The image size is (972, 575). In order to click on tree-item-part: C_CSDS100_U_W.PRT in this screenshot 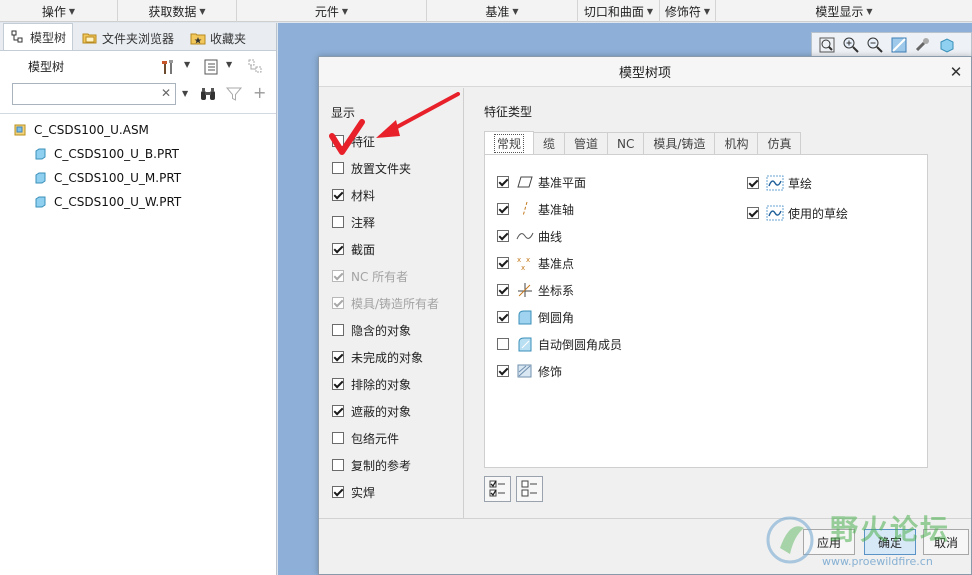, I will do `click(138, 202)`.